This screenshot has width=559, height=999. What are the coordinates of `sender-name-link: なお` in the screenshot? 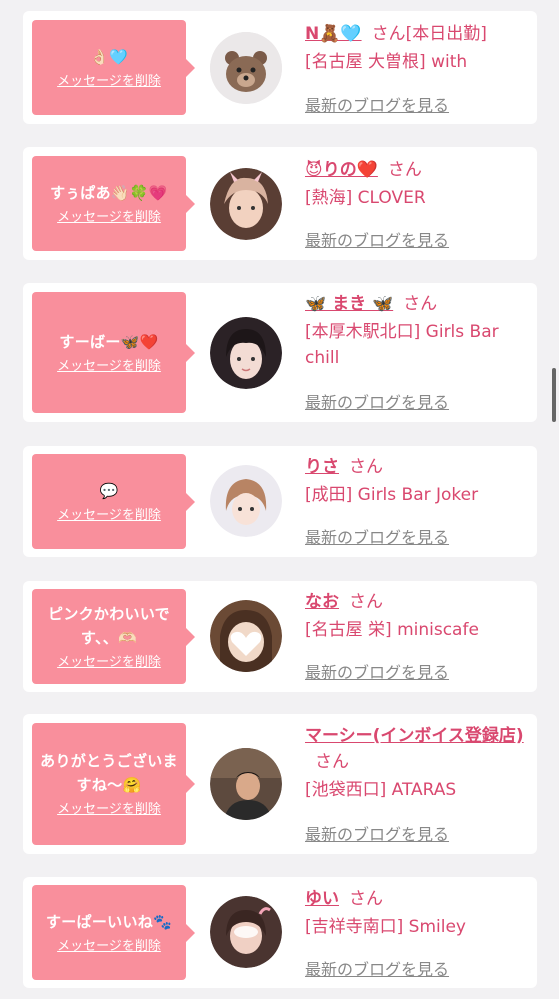 It's located at (322, 602).